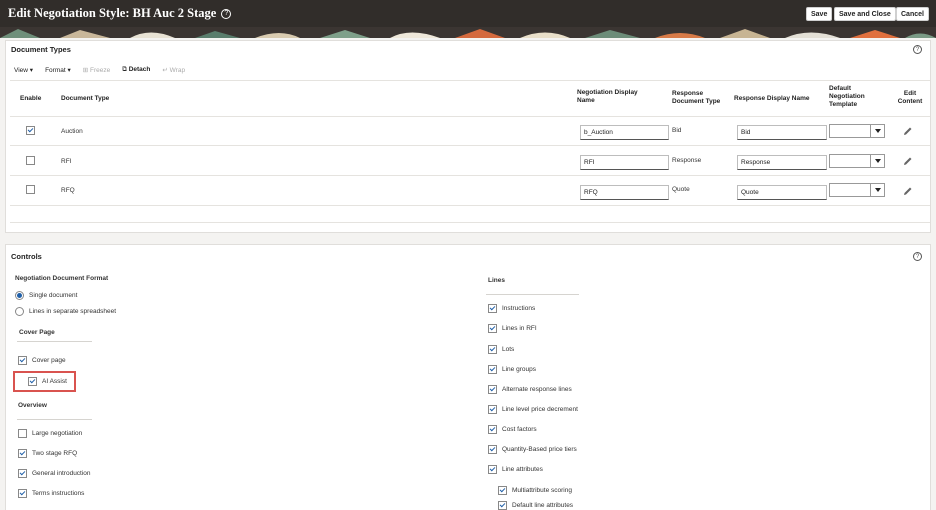 This screenshot has height=510, width=936. What do you see at coordinates (37, 332) in the screenshot?
I see `cover-page-label: Cover Page` at bounding box center [37, 332].